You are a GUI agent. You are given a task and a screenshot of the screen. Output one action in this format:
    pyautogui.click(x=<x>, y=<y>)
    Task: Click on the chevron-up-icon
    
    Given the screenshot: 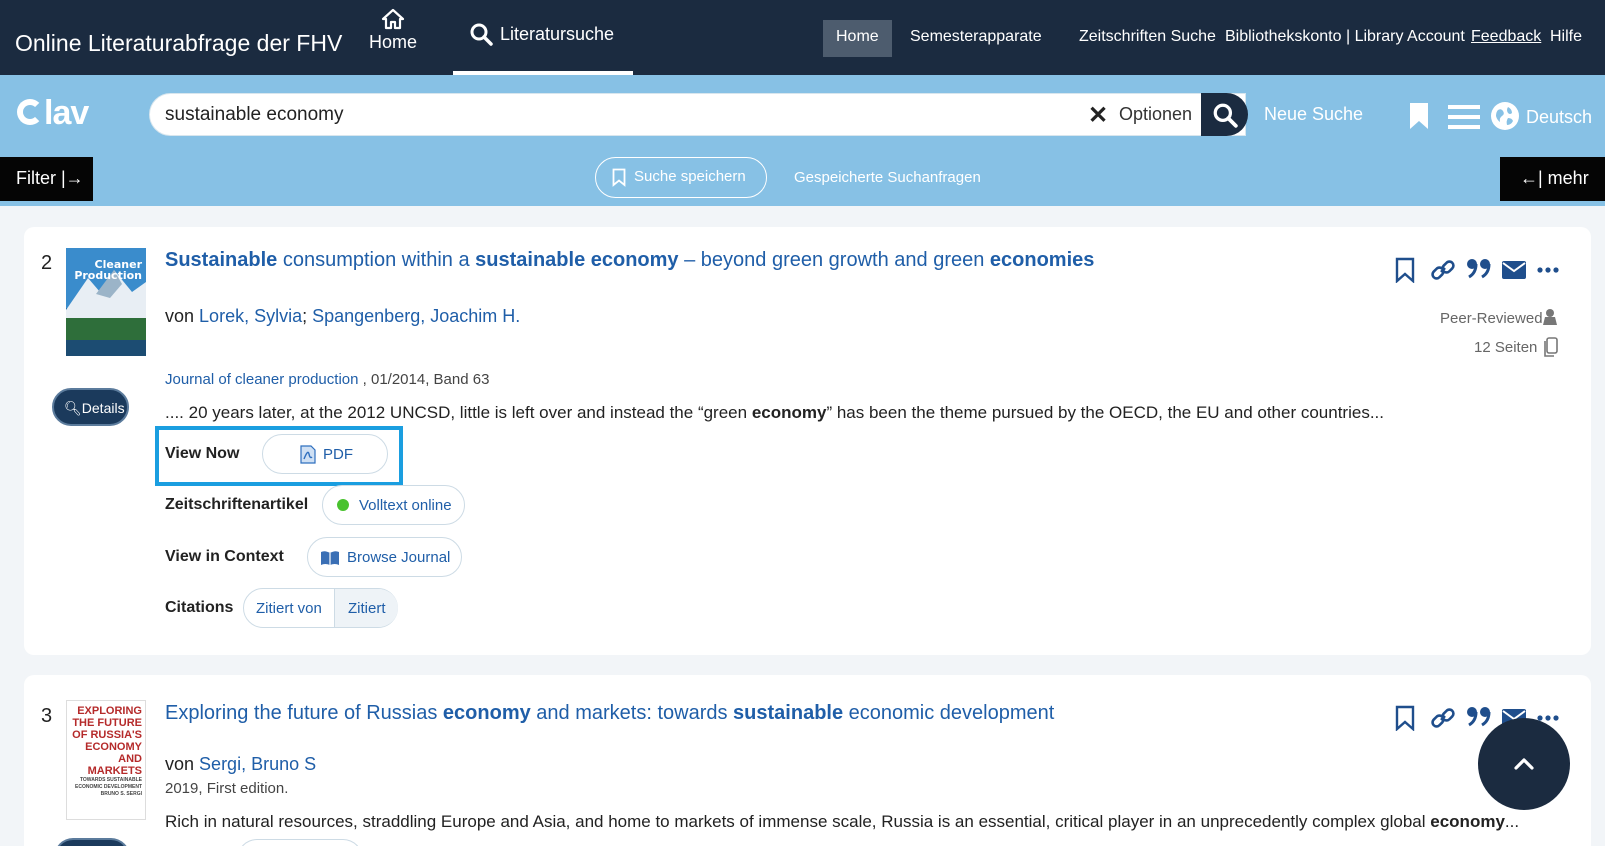 What is the action you would take?
    pyautogui.click(x=1524, y=764)
    